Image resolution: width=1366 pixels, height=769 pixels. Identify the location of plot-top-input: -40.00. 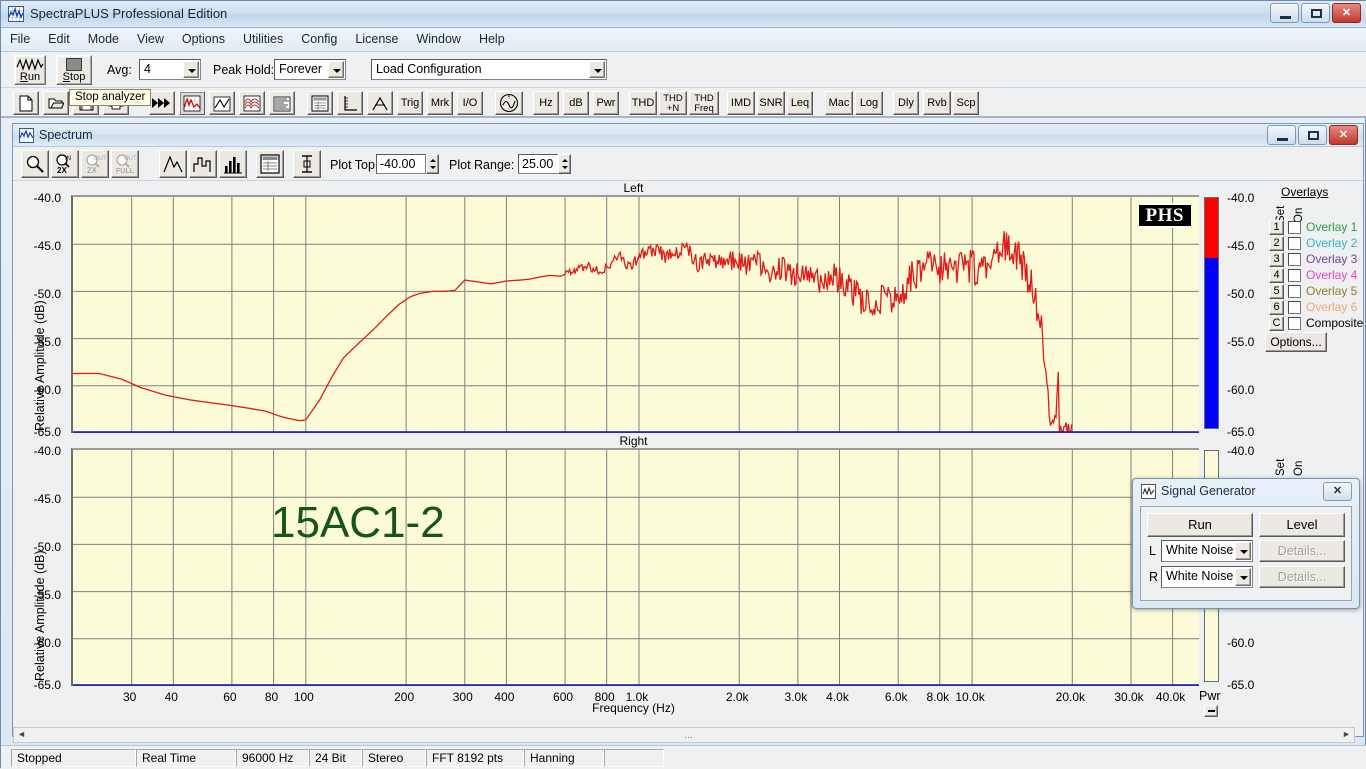
(401, 164).